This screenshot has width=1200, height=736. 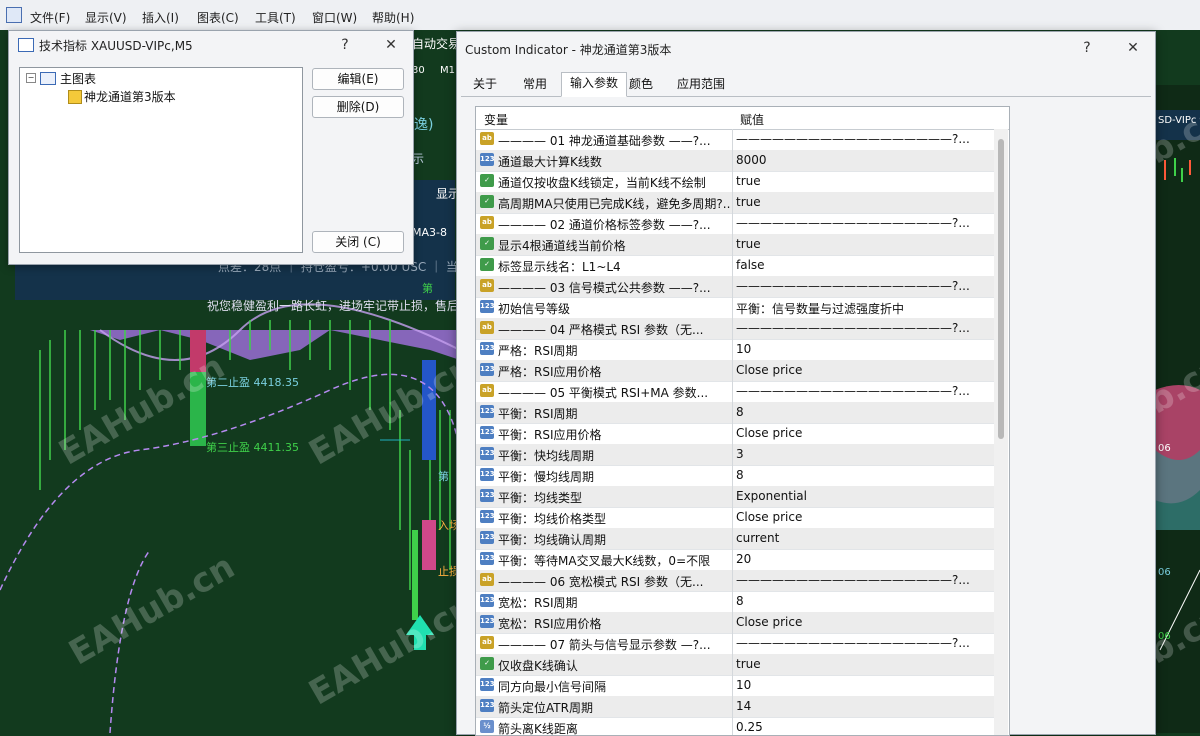 What do you see at coordinates (735, 686) in the screenshot?
I see `table-row: 123 同方向最小信号间隔 10` at bounding box center [735, 686].